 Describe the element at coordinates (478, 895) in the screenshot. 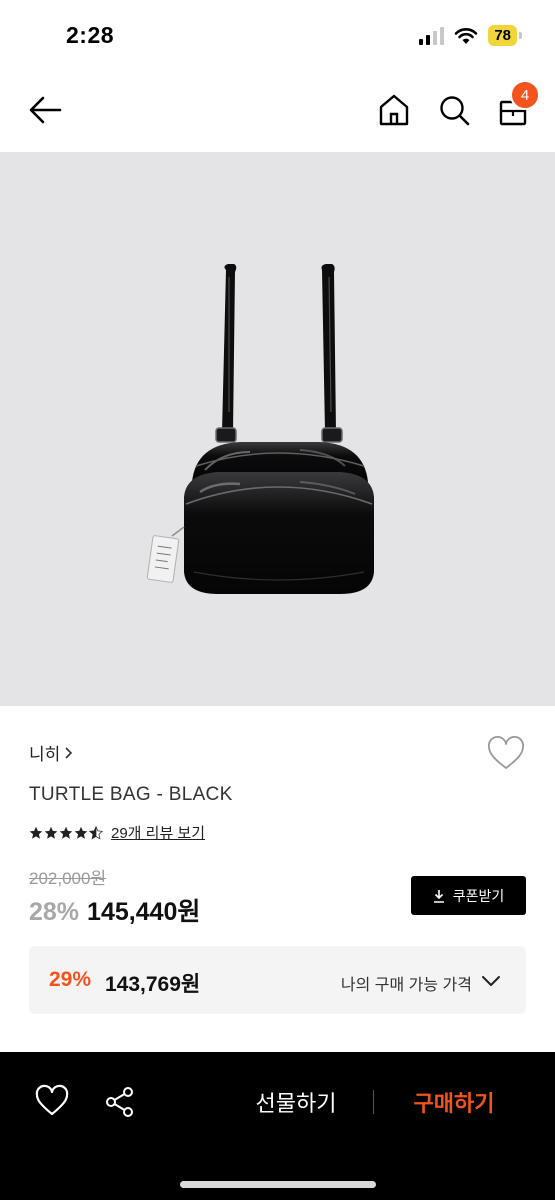

I see `coupon-label: 쿠폰받기` at that location.